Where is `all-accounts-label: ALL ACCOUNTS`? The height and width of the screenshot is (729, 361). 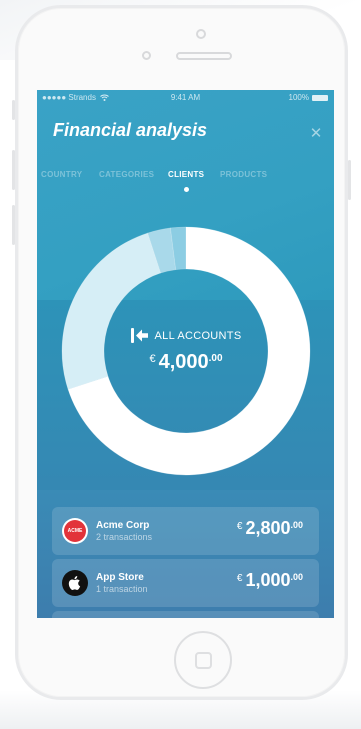 all-accounts-label: ALL ACCOUNTS is located at coordinates (198, 335).